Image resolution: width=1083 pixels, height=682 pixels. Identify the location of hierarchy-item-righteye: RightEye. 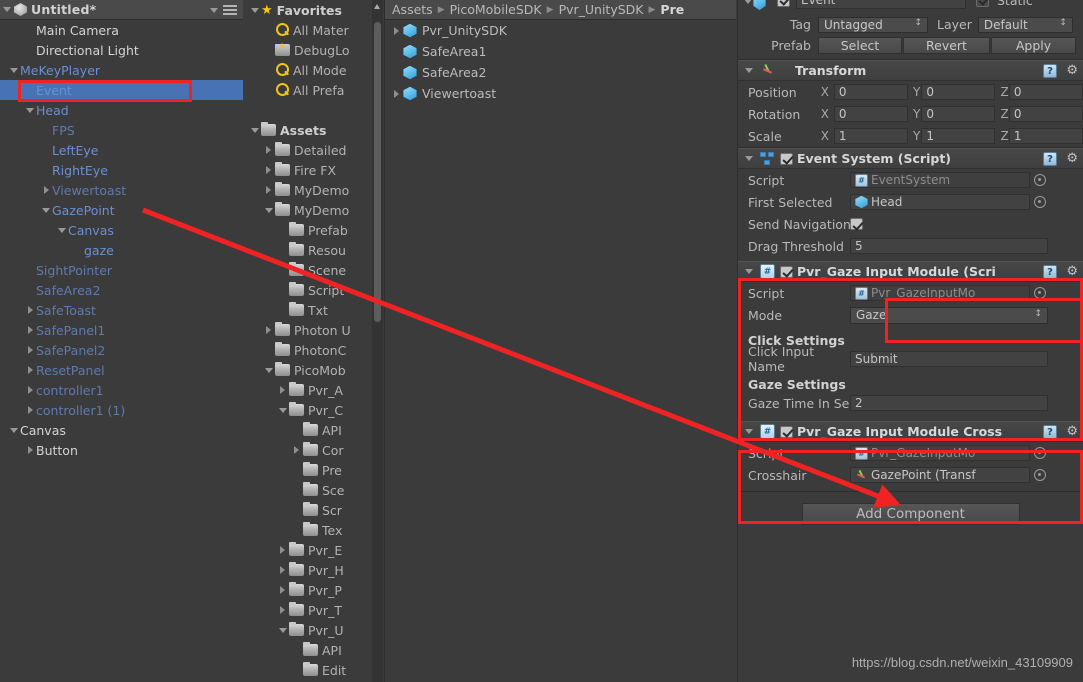
(121, 170).